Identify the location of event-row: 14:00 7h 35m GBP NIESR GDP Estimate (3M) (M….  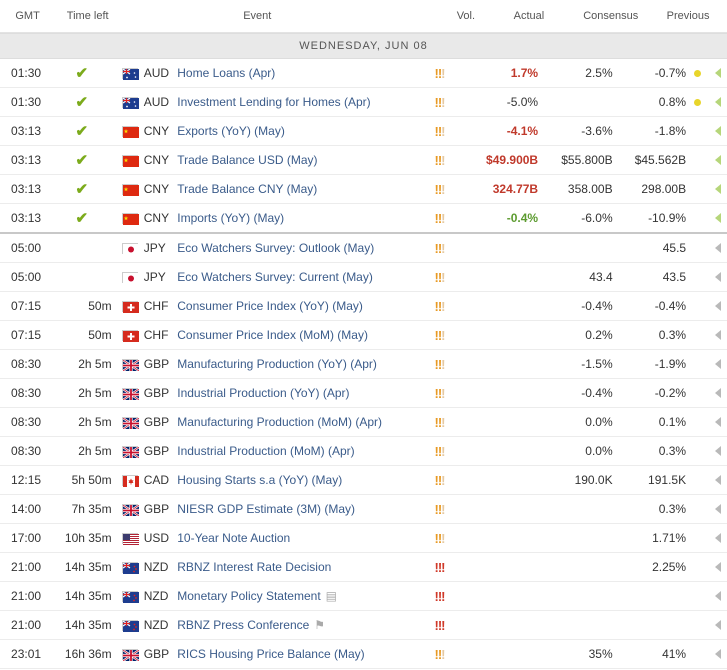
(363, 509).